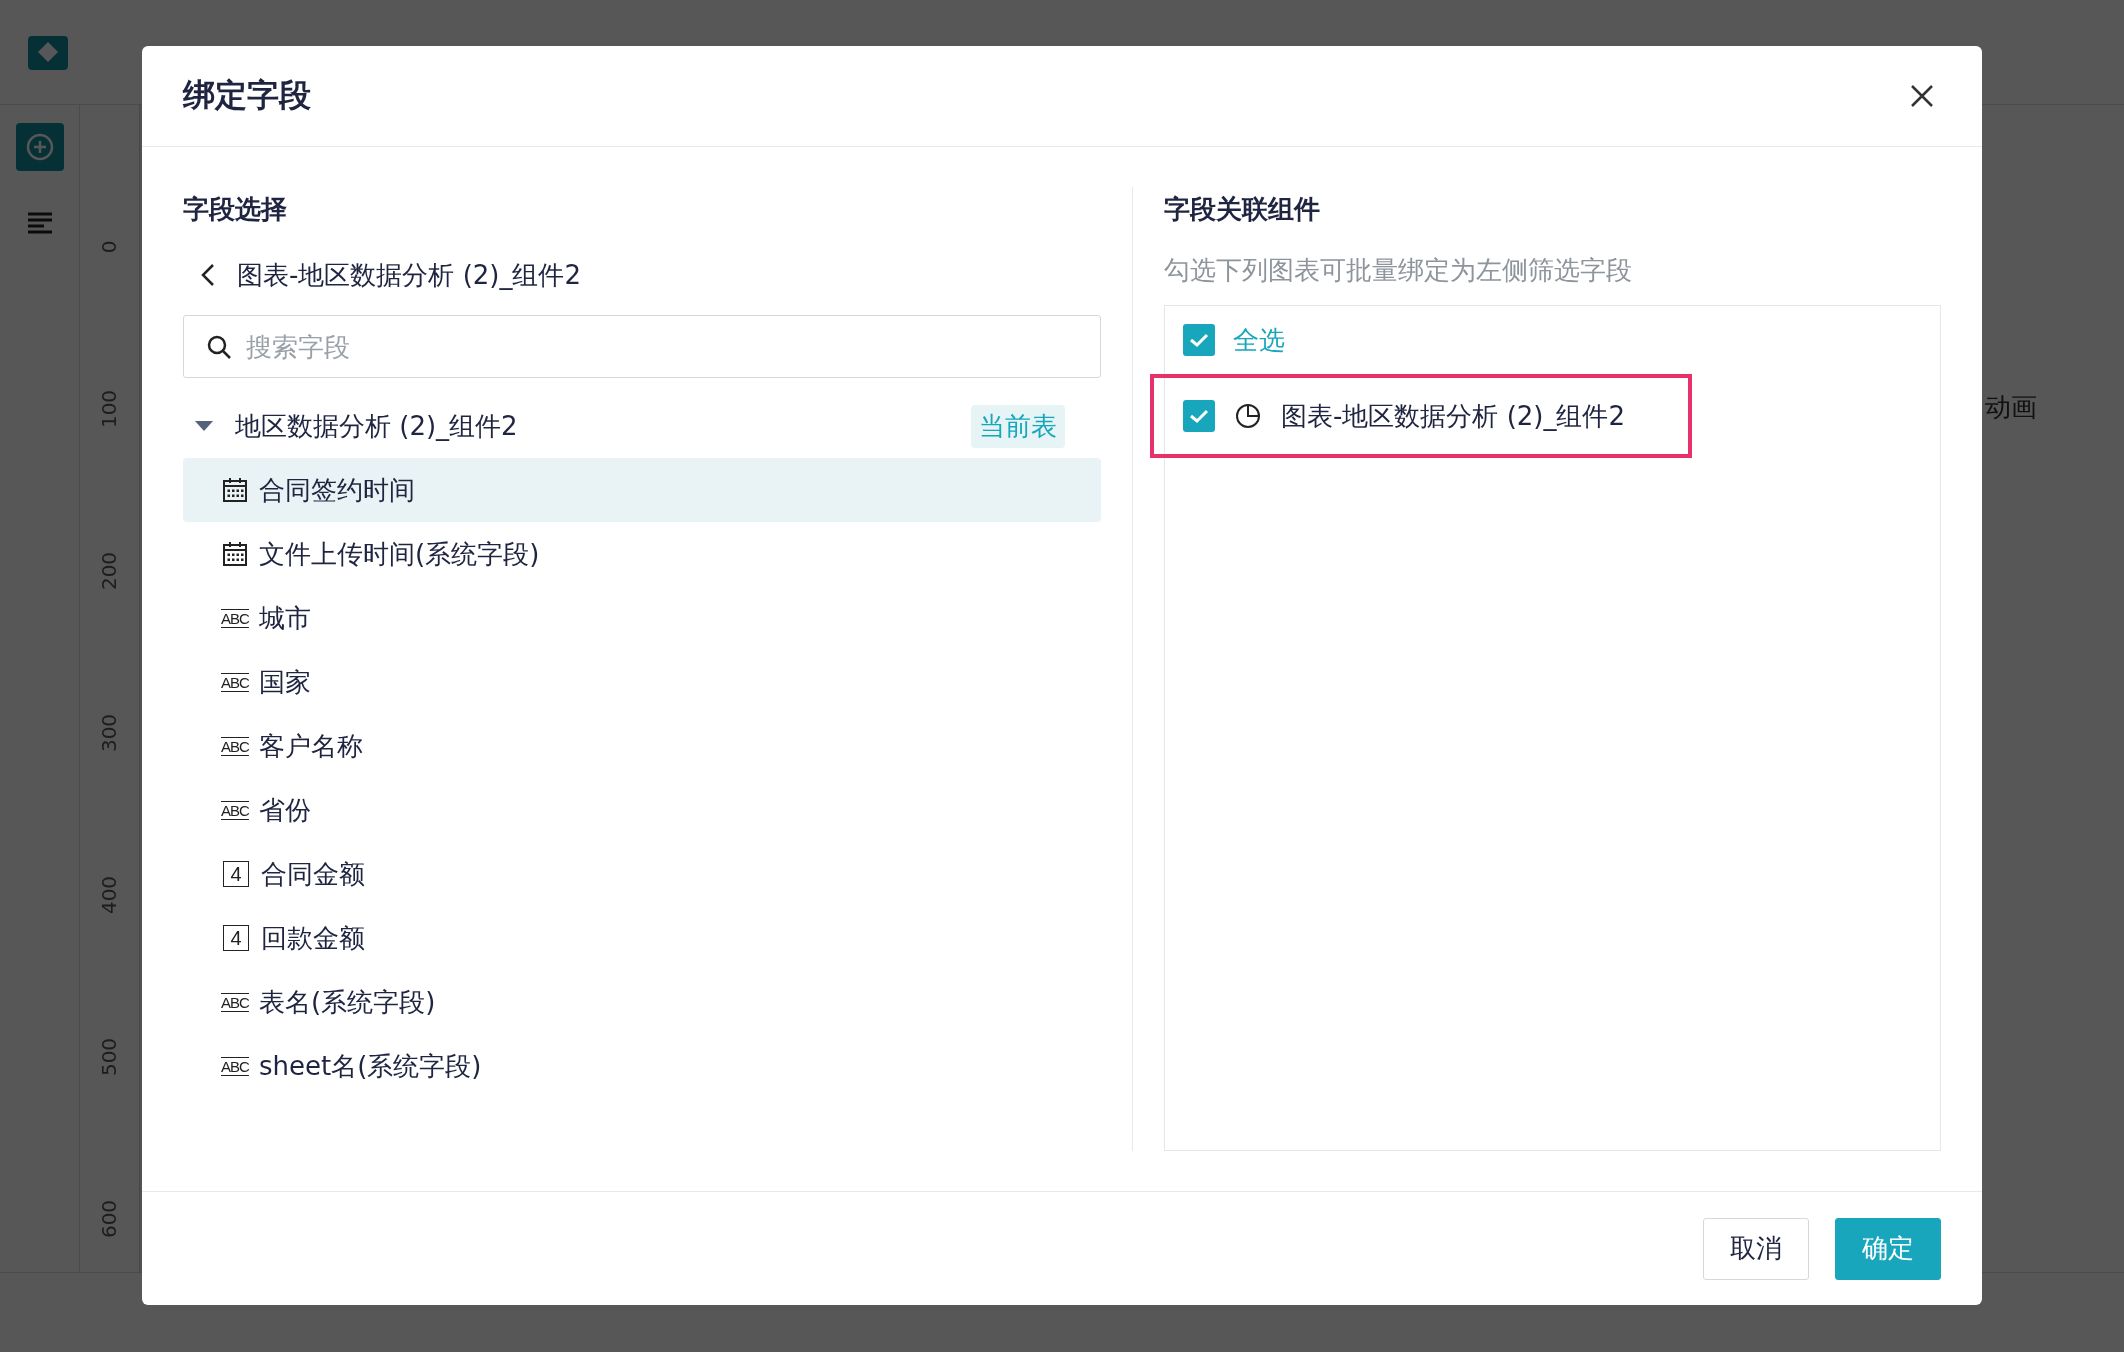  What do you see at coordinates (109, 1219) in the screenshot?
I see `ruler-label: 600` at bounding box center [109, 1219].